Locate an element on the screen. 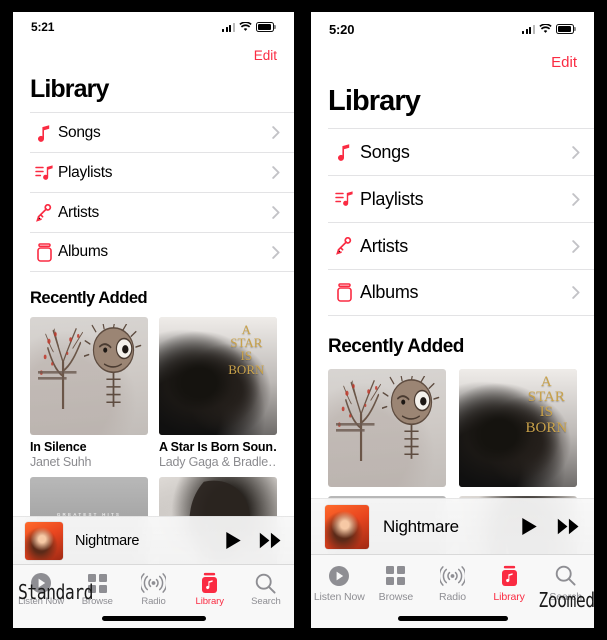 The height and width of the screenshot is (640, 607). library-row-label: Albums is located at coordinates (83, 251).